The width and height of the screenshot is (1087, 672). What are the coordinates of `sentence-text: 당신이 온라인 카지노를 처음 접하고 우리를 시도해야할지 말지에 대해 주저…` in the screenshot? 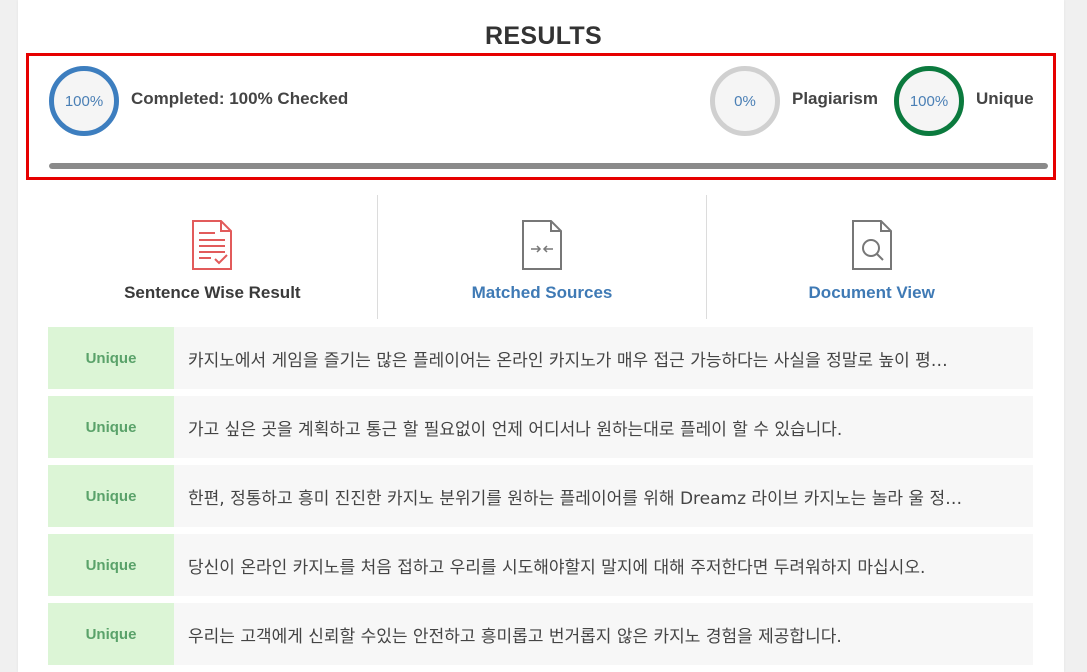 It's located at (557, 567).